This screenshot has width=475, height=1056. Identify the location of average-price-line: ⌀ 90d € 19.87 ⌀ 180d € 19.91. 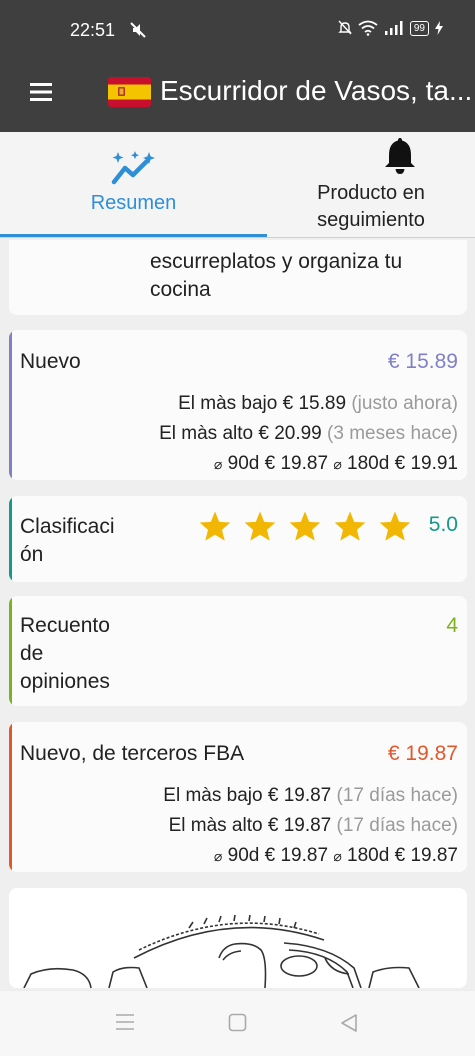
(336, 464).